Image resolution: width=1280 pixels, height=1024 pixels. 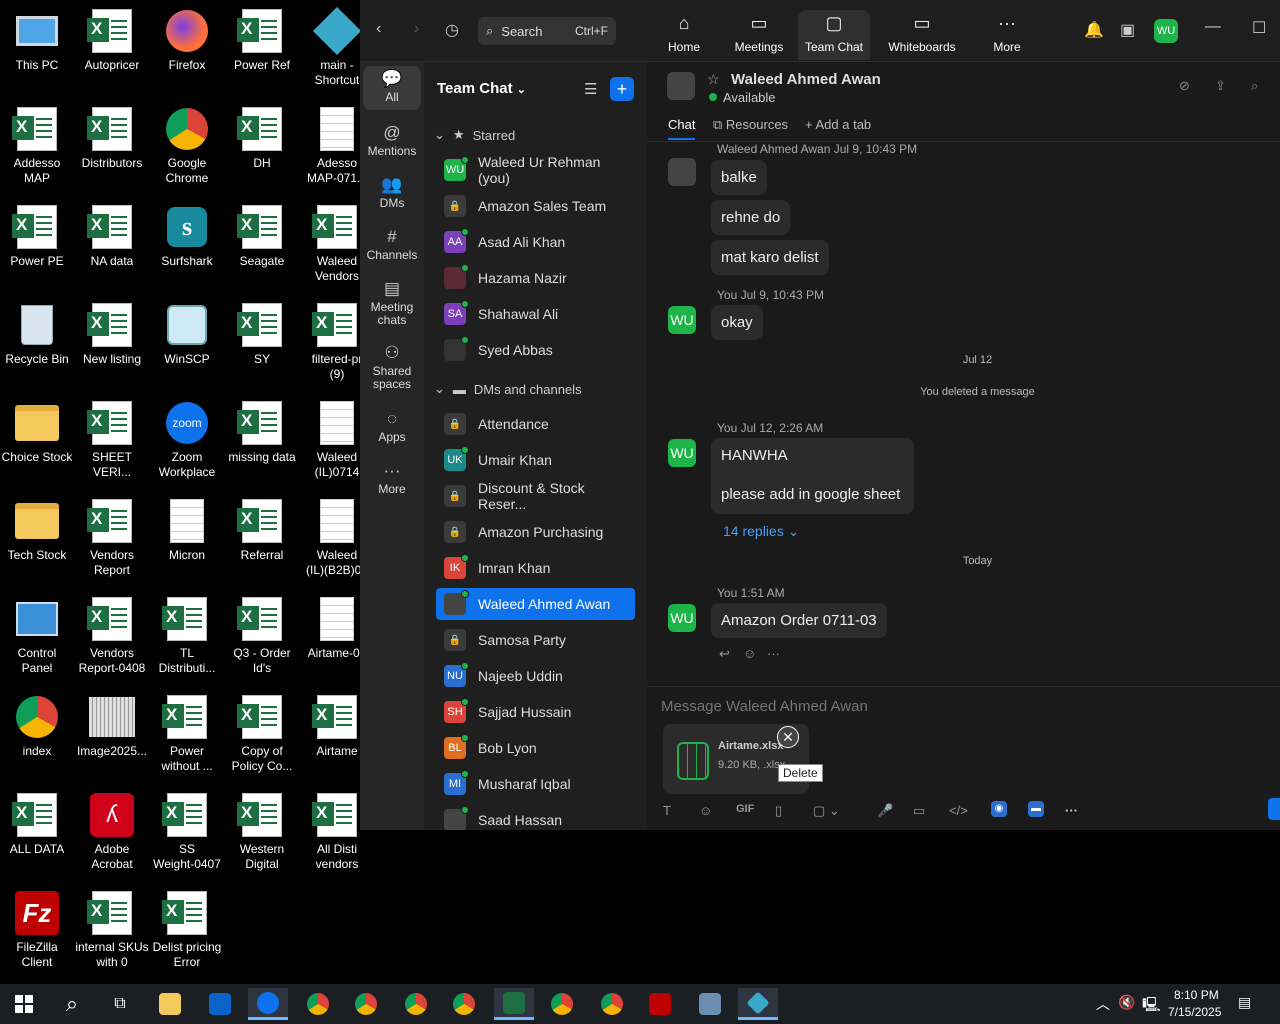 What do you see at coordinates (535, 784) in the screenshot?
I see `chat-list-item: MI Musharaf Iqbal` at bounding box center [535, 784].